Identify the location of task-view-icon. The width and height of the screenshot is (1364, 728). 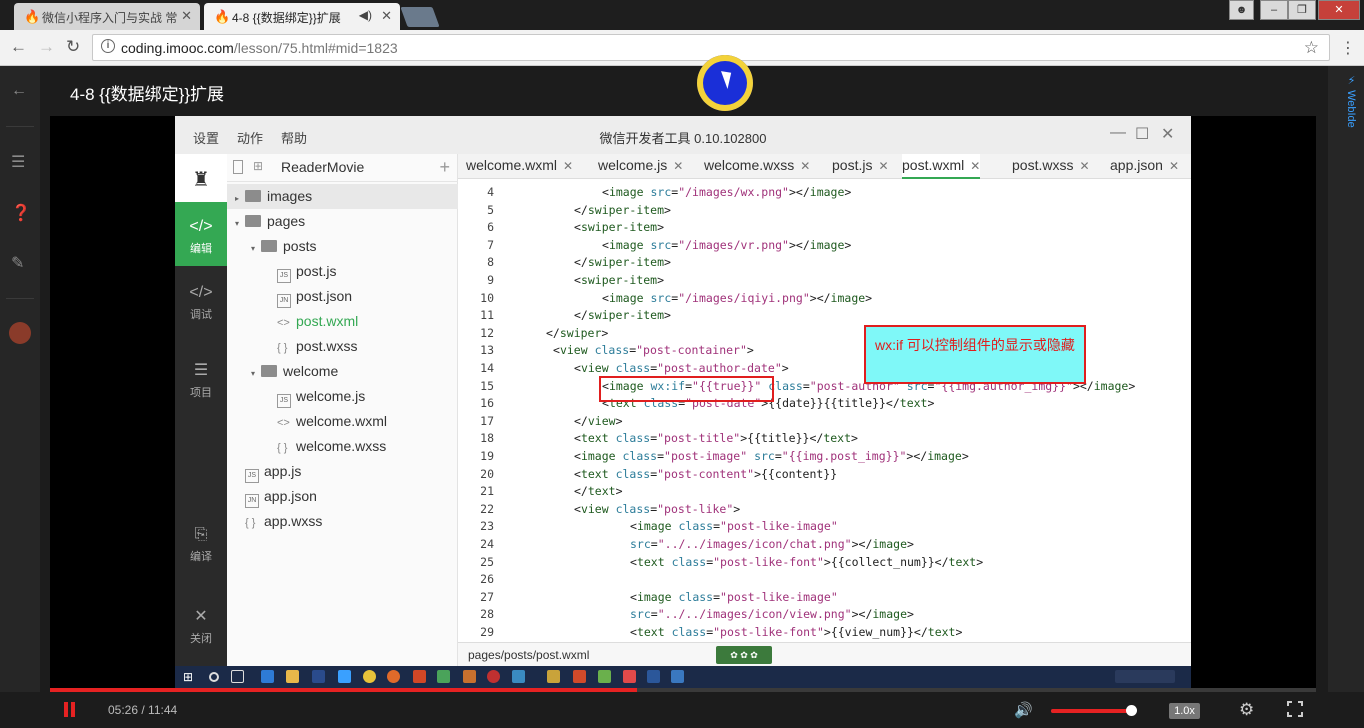
(237, 676).